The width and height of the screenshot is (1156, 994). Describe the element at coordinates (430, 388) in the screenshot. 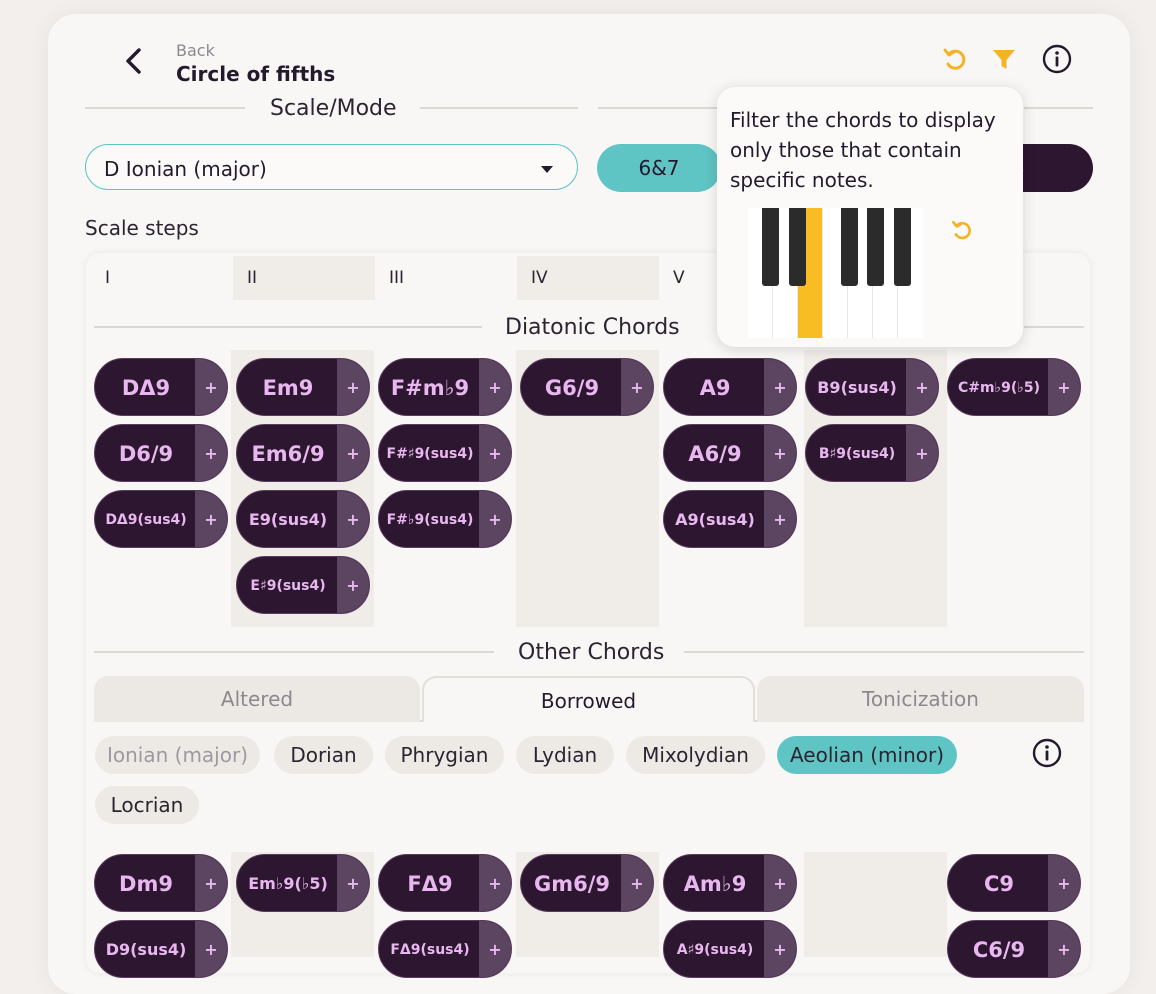

I see `chord-label: F#m♭9` at that location.